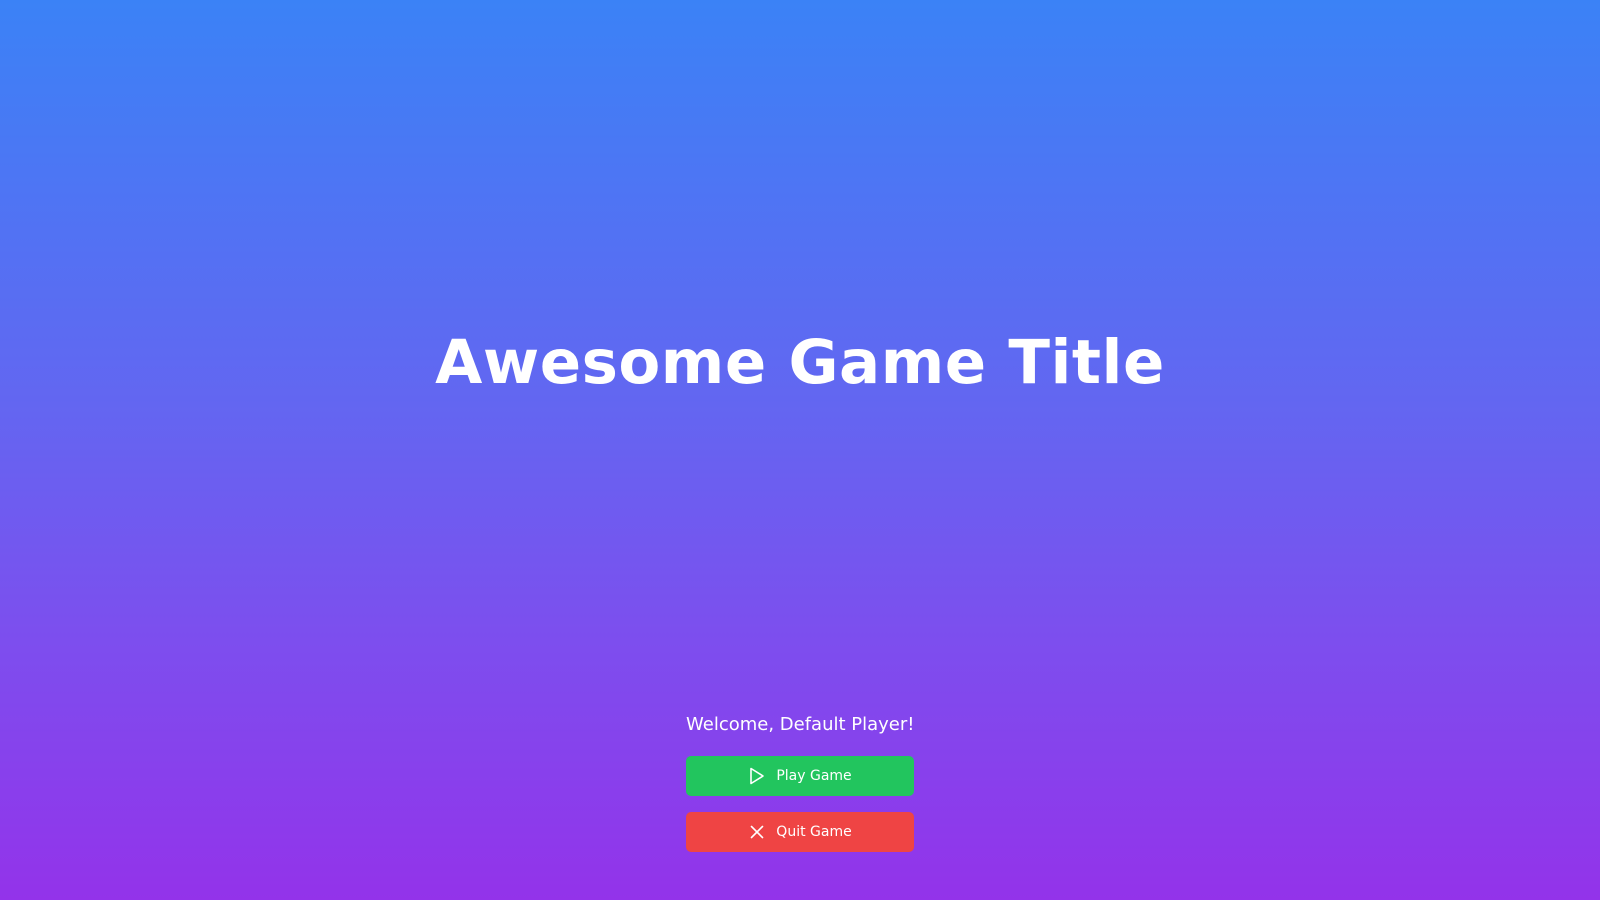 This screenshot has width=1600, height=900. I want to click on play-game-button: Play Game, so click(800, 776).